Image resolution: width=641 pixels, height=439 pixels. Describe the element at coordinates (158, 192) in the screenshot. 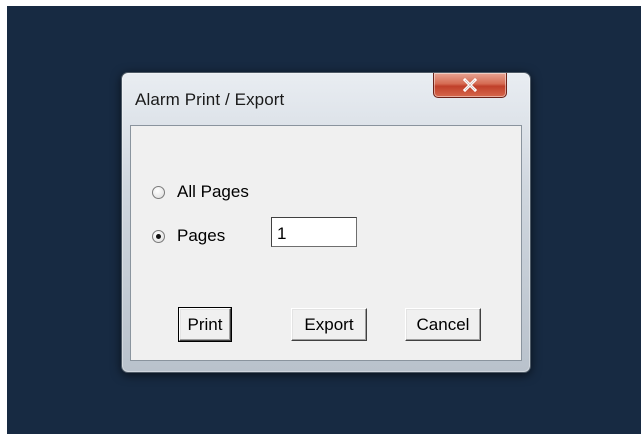

I see `all-pages-radio` at that location.